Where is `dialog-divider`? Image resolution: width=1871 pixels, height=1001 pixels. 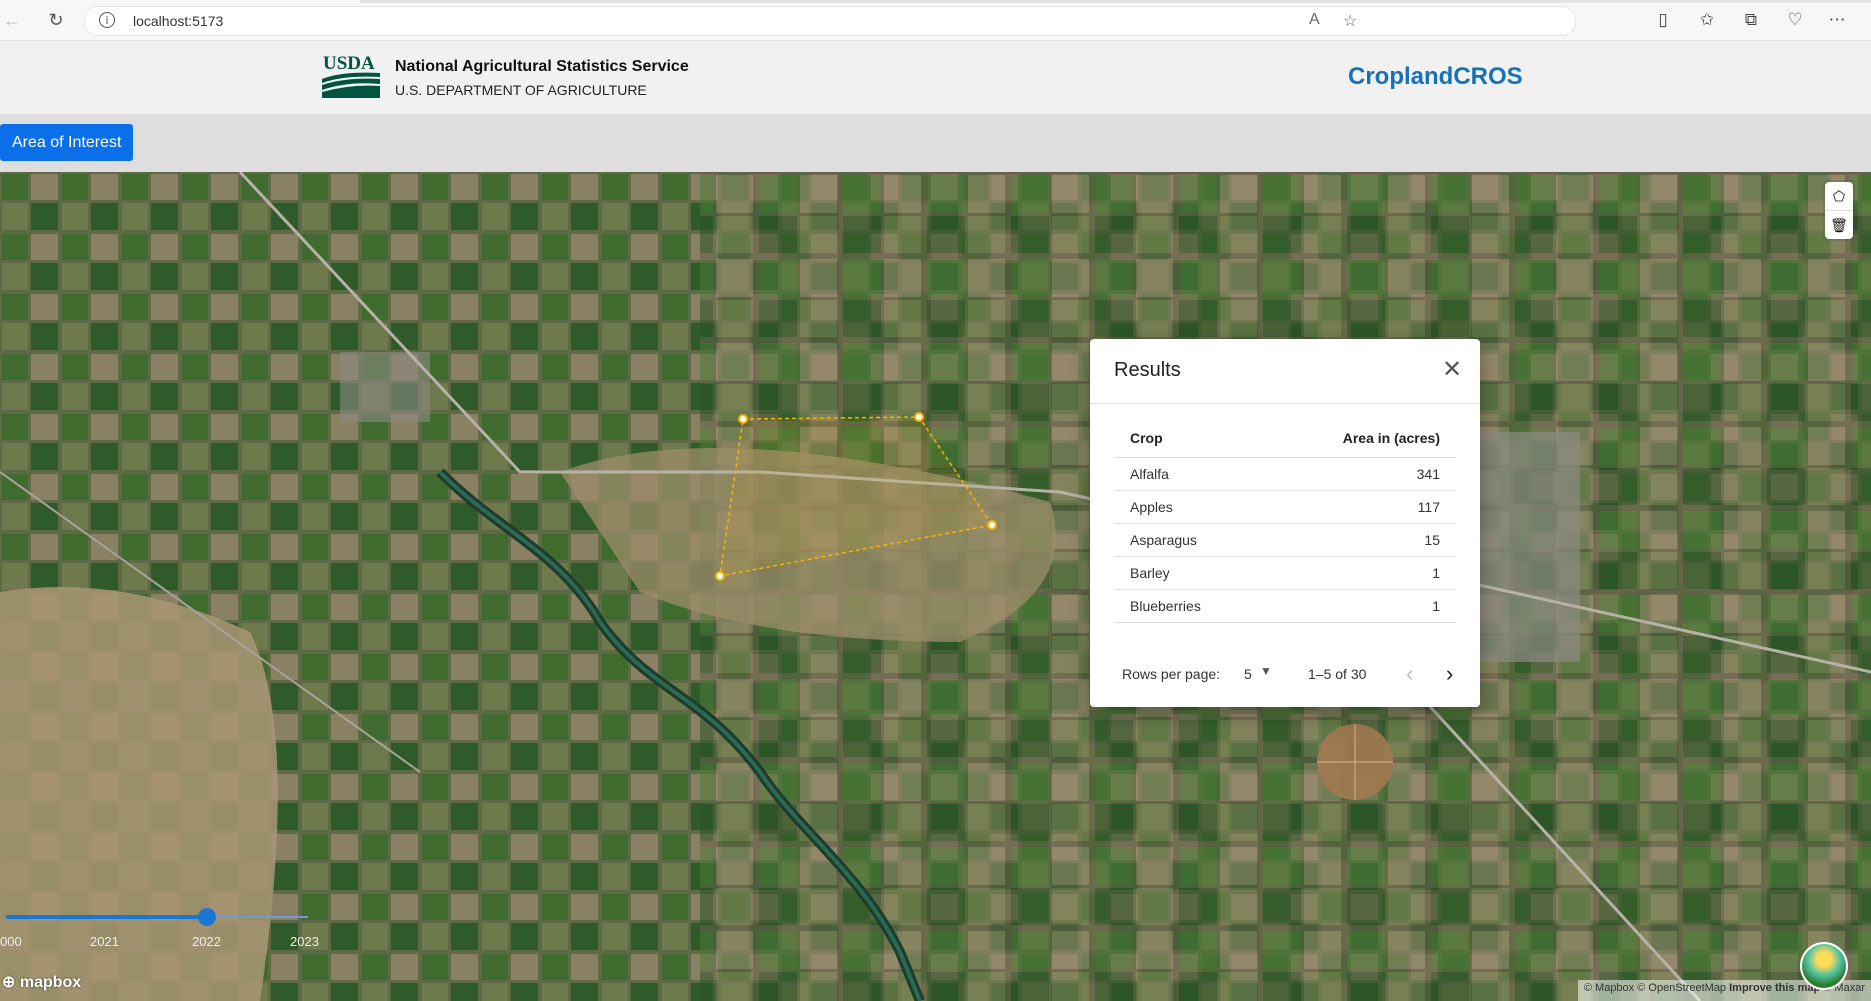
dialog-divider is located at coordinates (1285, 403).